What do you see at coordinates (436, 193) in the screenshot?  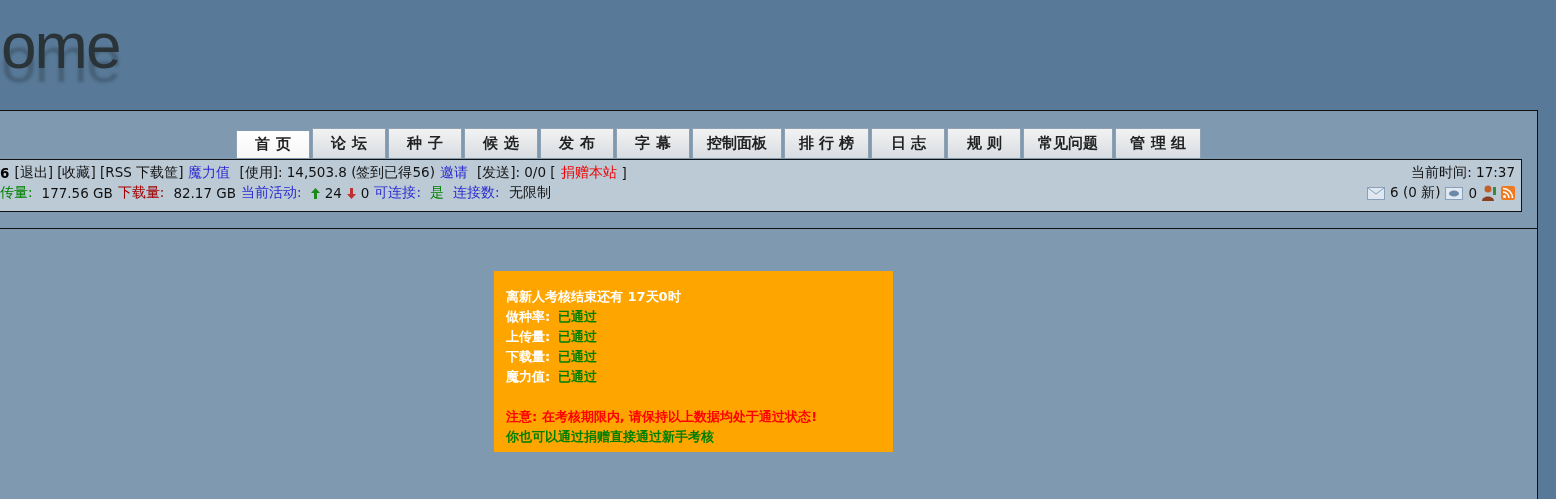 I see `stat-label: 是` at bounding box center [436, 193].